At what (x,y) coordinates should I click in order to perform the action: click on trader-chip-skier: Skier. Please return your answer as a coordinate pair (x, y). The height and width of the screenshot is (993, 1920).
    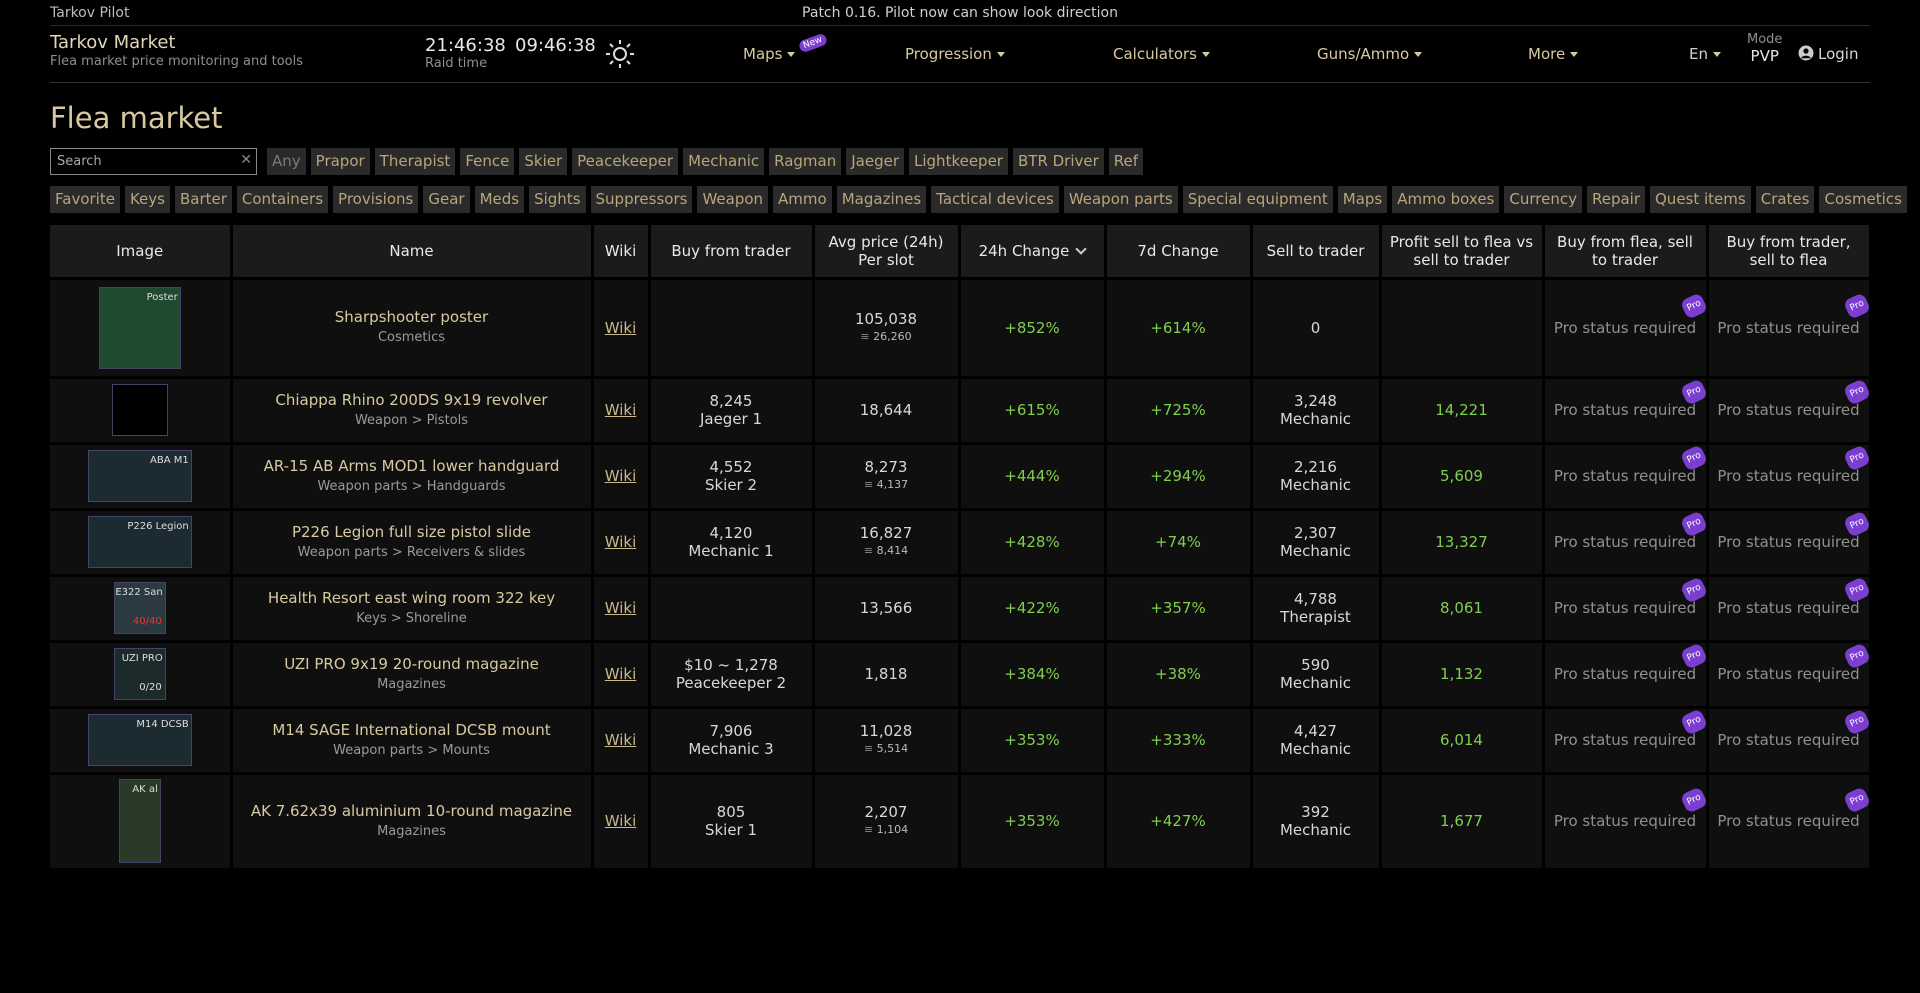
    Looking at the image, I should click on (543, 161).